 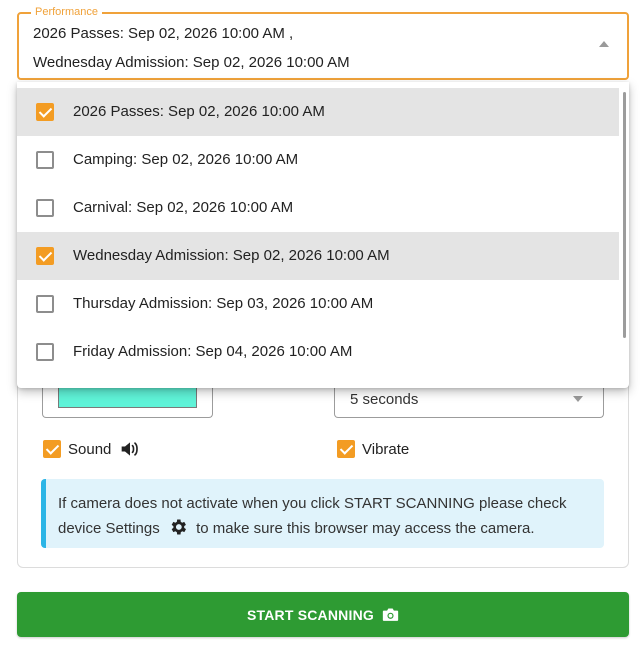 I want to click on start-scanning-label: START SCANNING, so click(x=310, y=614).